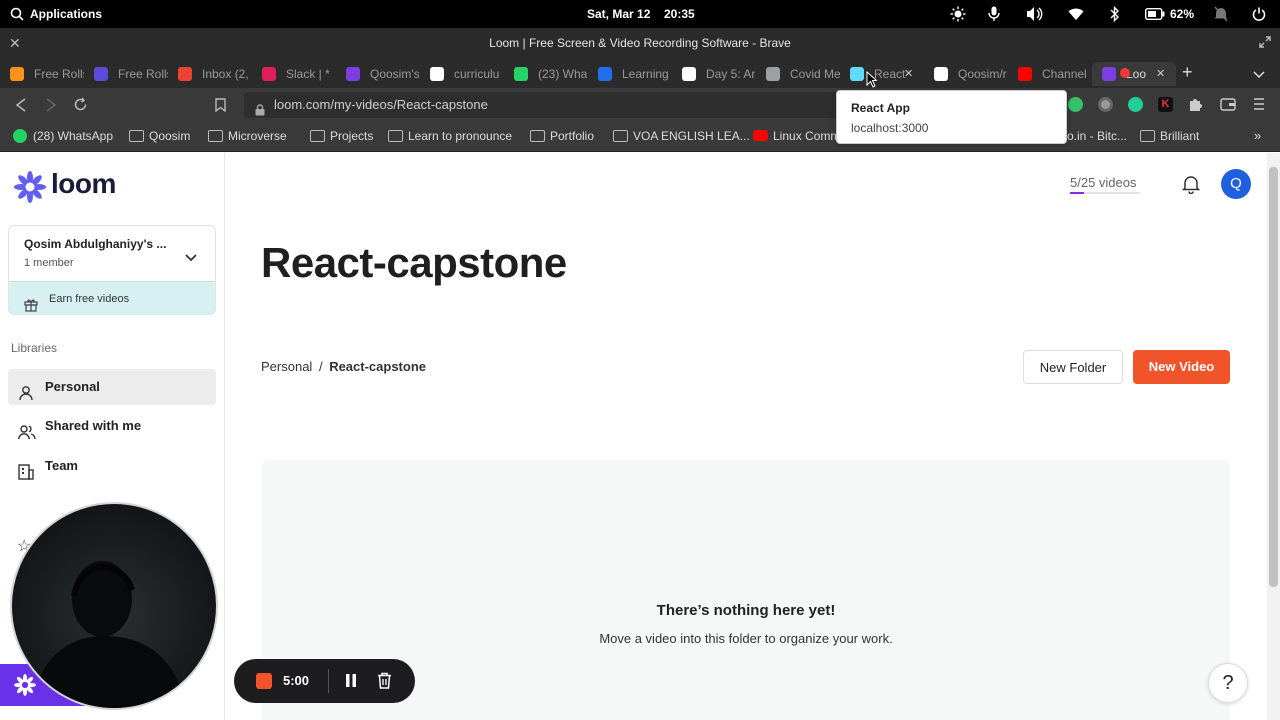 The height and width of the screenshot is (720, 1280). What do you see at coordinates (247, 136) in the screenshot?
I see `bookmark-microverse: Microverse` at bounding box center [247, 136].